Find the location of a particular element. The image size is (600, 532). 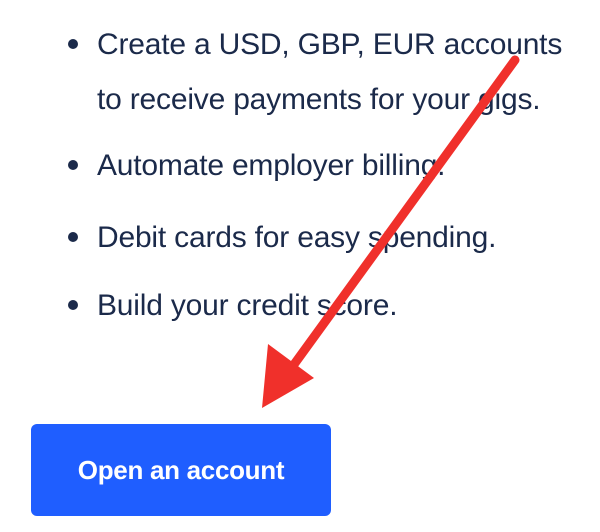

feature-text: Build your credit score. is located at coordinates (247, 305).